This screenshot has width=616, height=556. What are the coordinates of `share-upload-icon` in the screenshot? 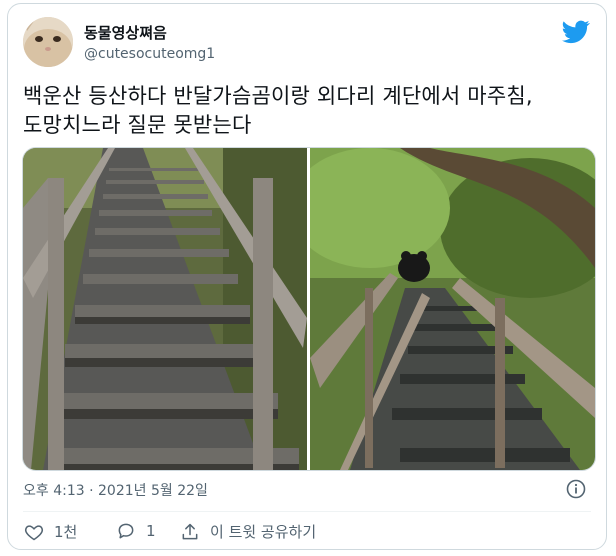 It's located at (190, 531).